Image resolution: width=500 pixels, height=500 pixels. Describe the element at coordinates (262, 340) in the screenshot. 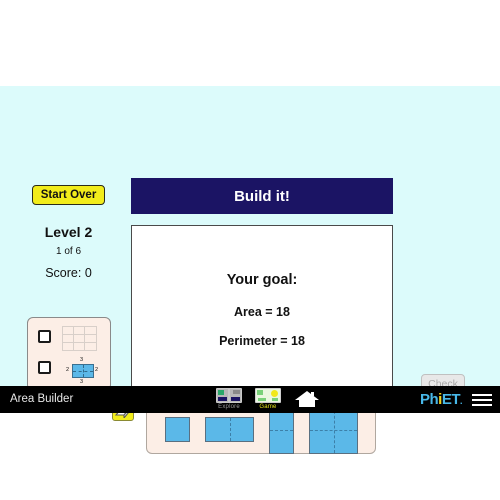

I see `goal-perimeter: Perimeter = 18` at that location.